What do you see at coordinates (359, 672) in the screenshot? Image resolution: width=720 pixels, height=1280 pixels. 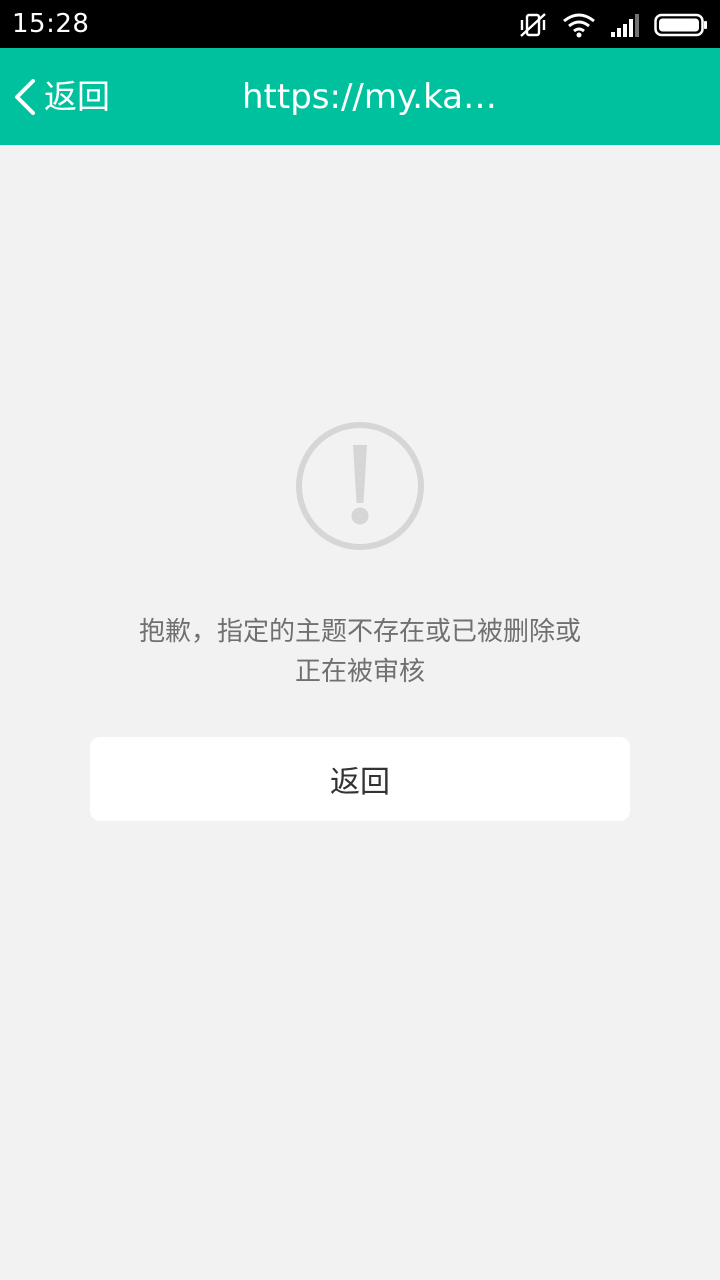 I see `error-message-line2: 正在被审核` at bounding box center [359, 672].